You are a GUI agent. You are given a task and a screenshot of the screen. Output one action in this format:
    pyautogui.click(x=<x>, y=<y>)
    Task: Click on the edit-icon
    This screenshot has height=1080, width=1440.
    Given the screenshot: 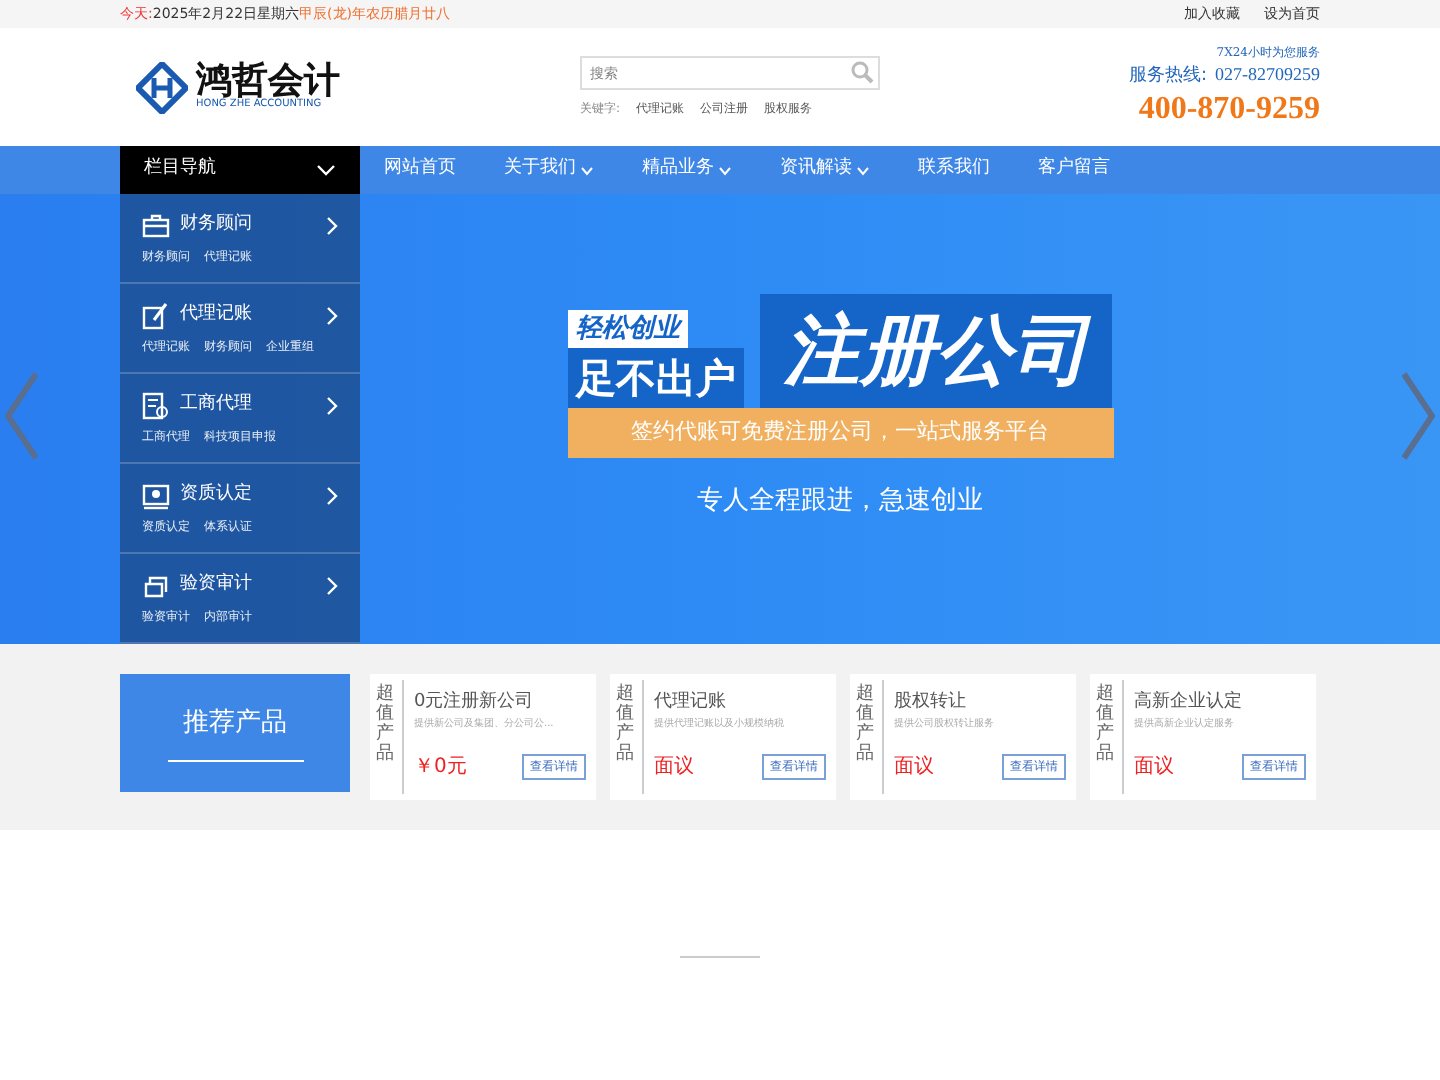 What is the action you would take?
    pyautogui.click(x=156, y=315)
    